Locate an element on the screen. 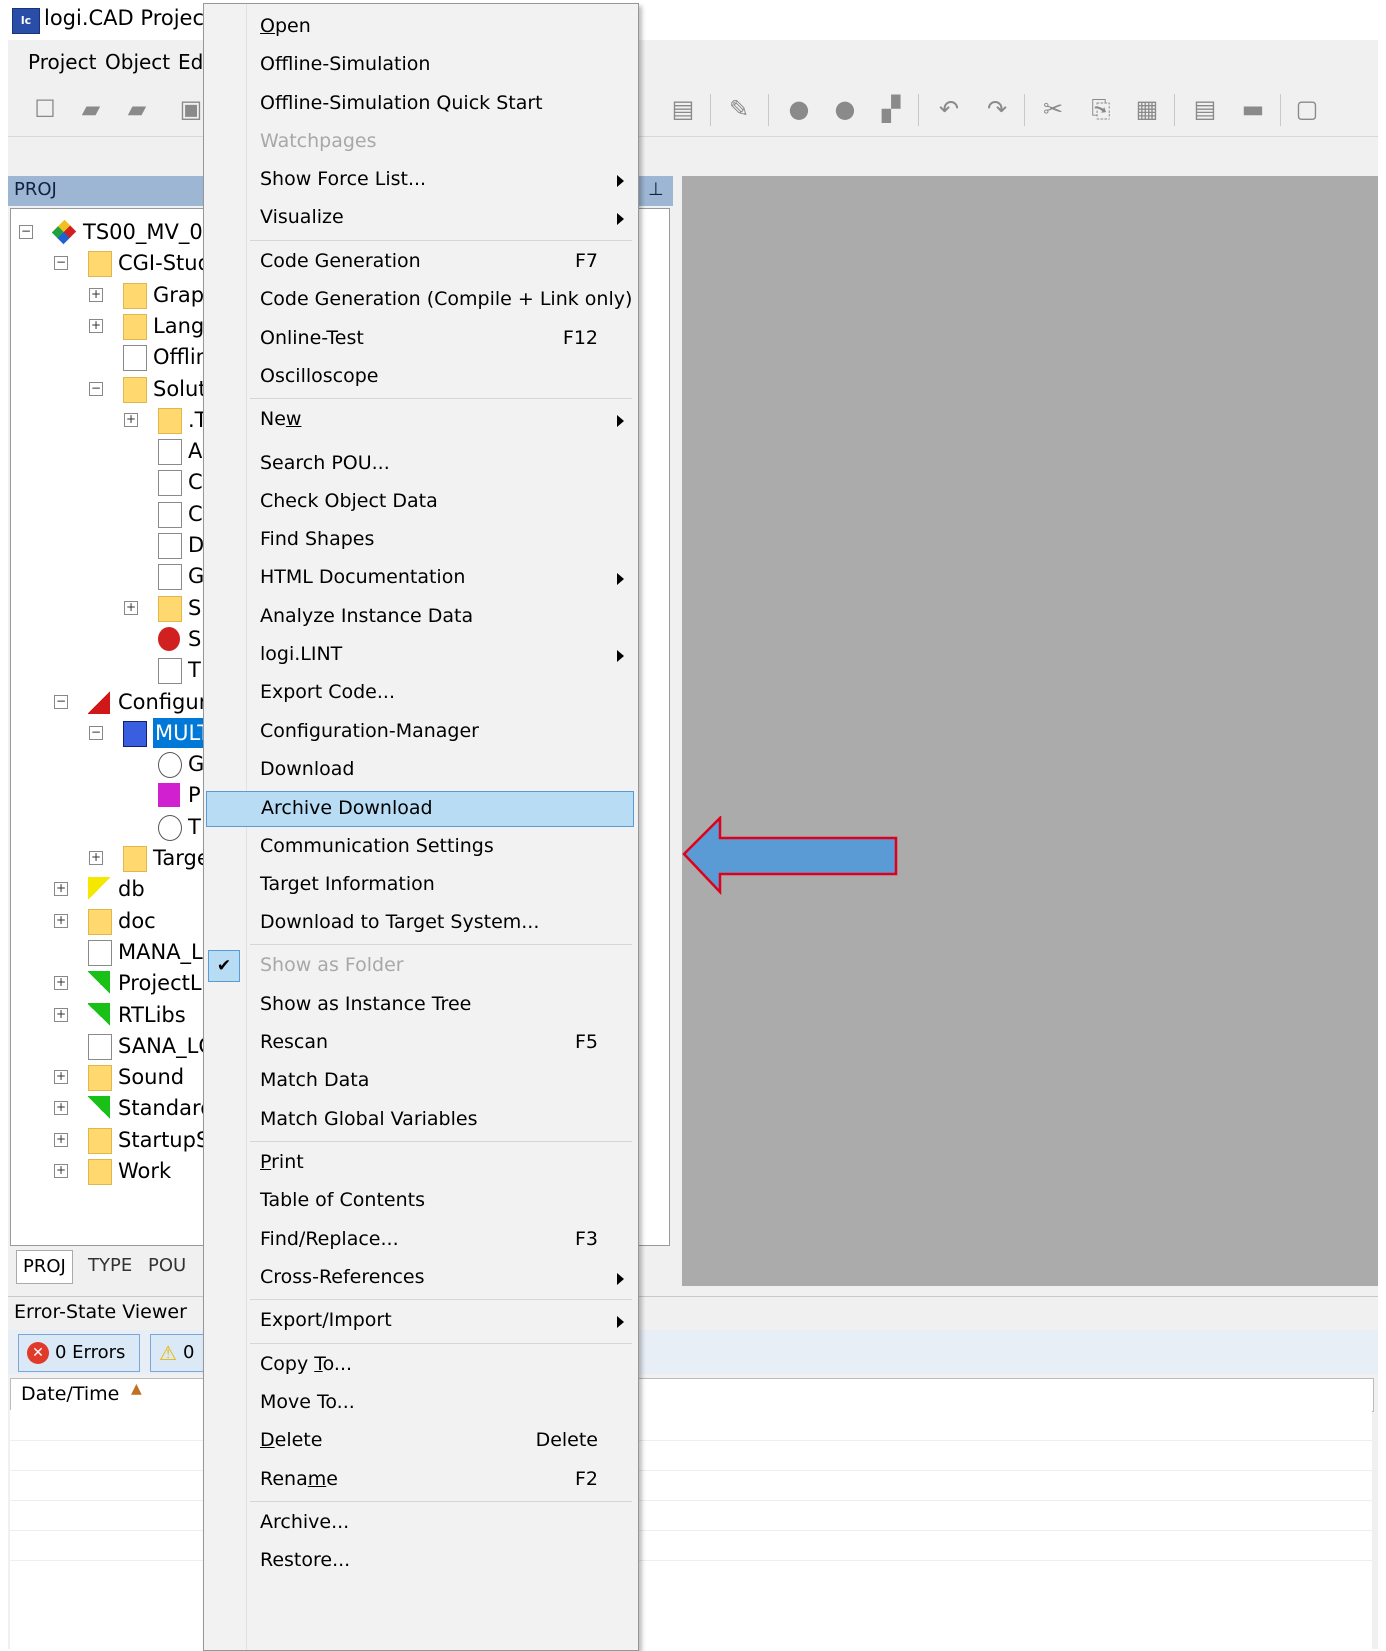  tree-item-label: C is located at coordinates (195, 513).